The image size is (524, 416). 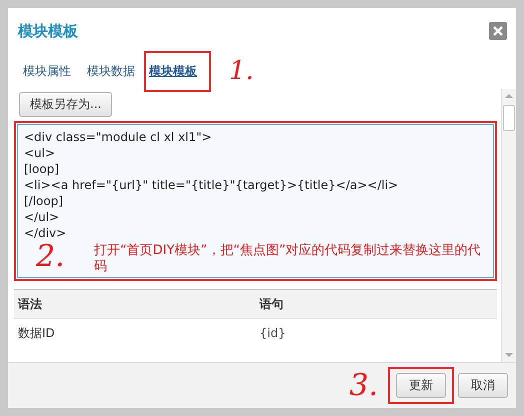 I want to click on code-line: <li><a href="{url}" title="{title}"{target}>{title}</a></li>, so click(x=212, y=185).